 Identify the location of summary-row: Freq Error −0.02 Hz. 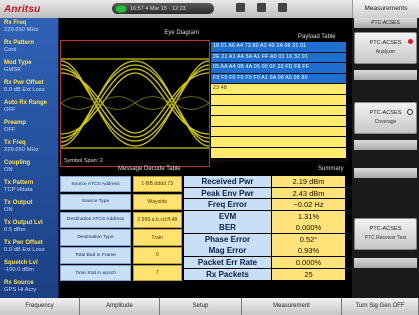
(264, 205).